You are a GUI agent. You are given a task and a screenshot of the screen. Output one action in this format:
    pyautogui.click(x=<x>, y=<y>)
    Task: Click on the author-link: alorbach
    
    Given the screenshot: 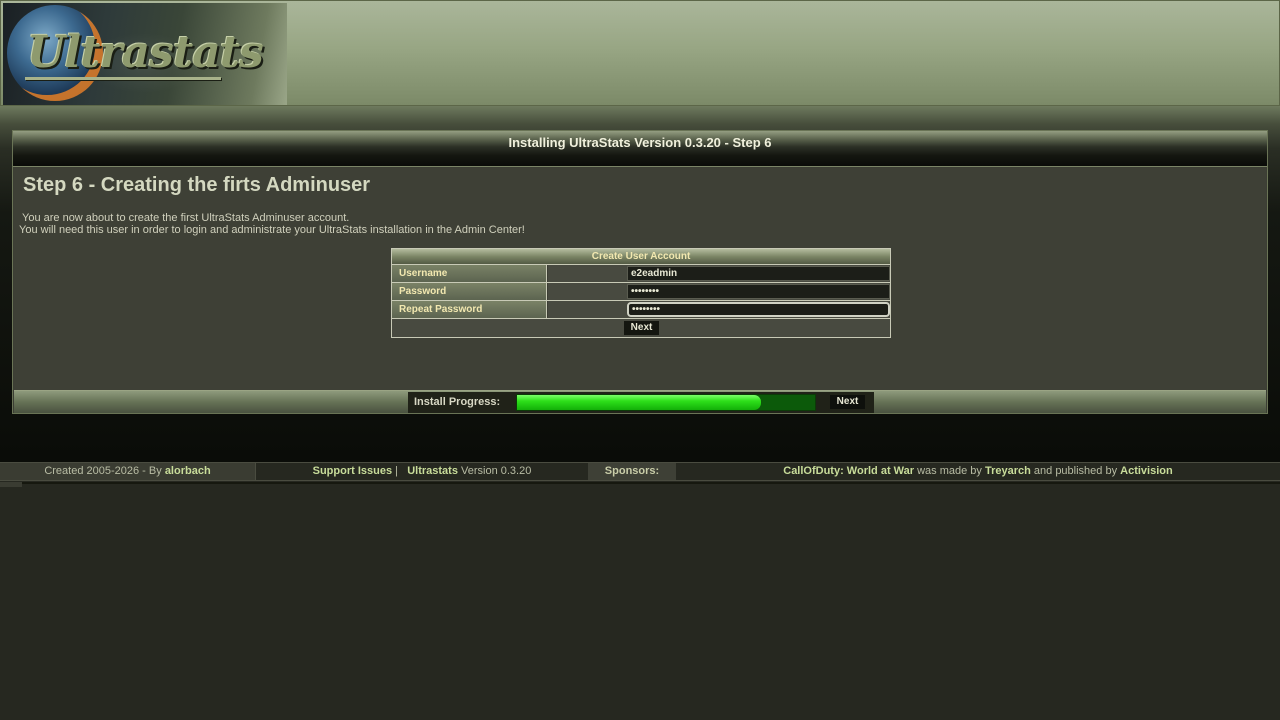 What is the action you would take?
    pyautogui.click(x=188, y=471)
    